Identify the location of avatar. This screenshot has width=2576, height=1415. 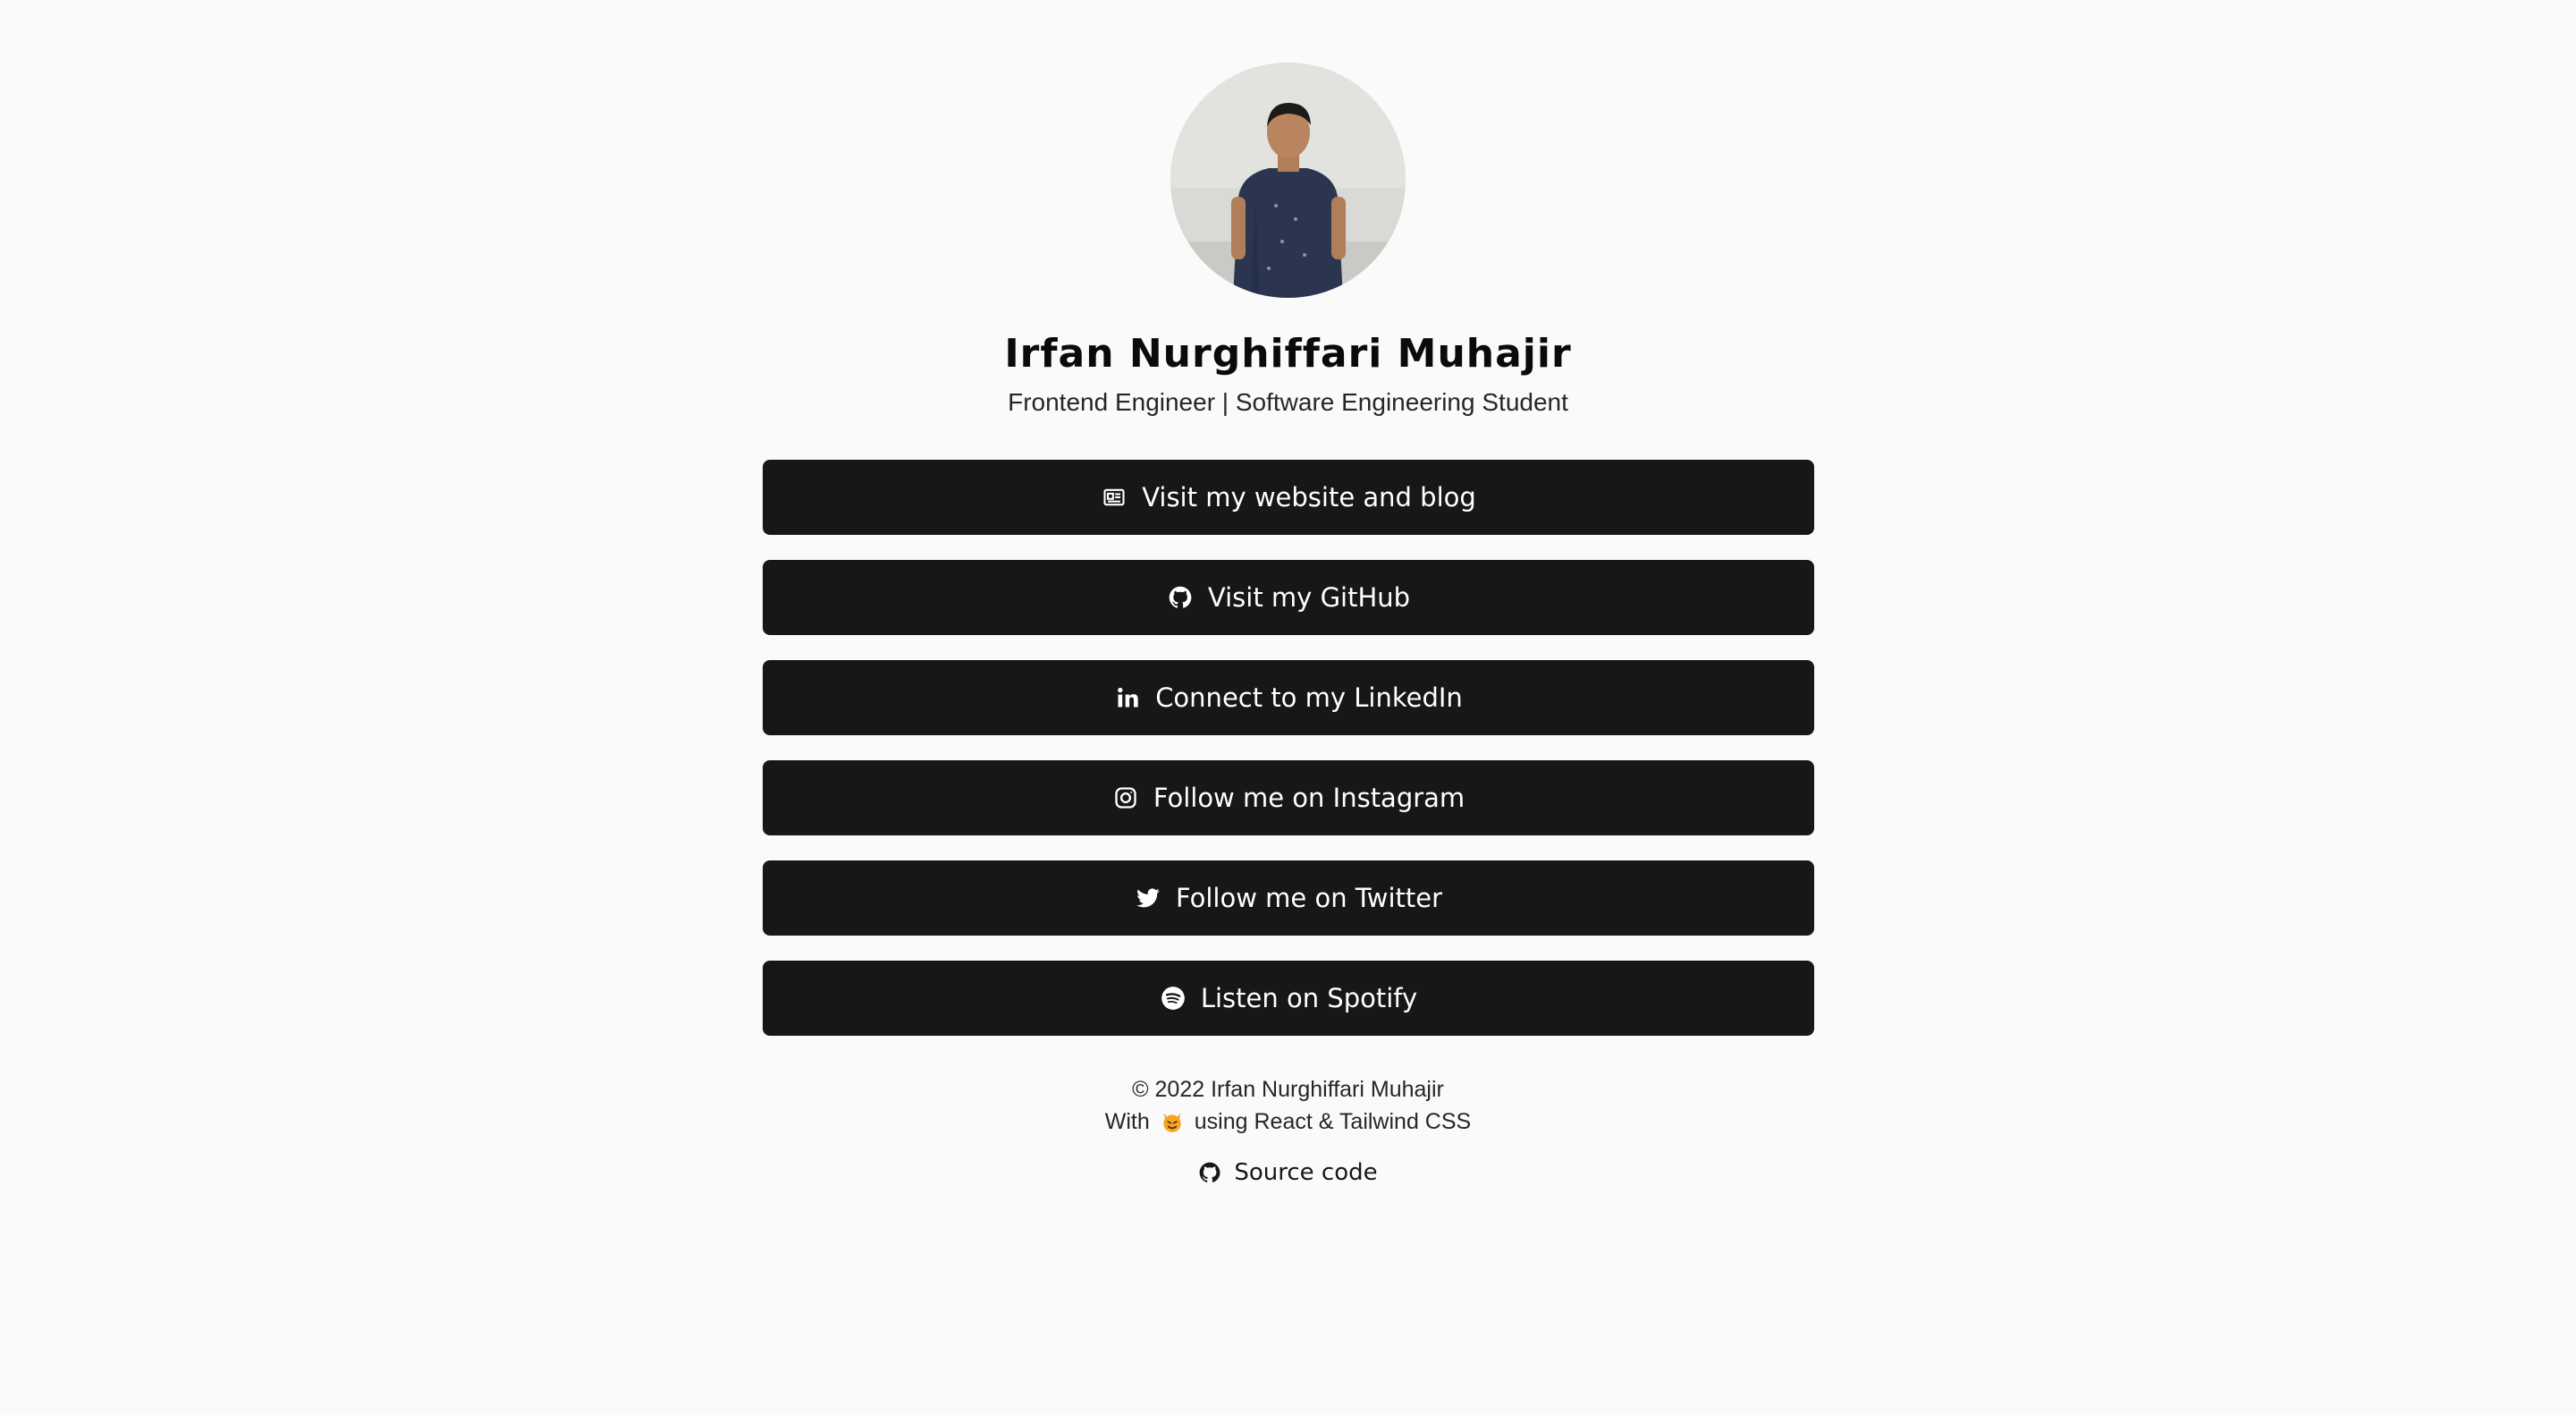
(1288, 181).